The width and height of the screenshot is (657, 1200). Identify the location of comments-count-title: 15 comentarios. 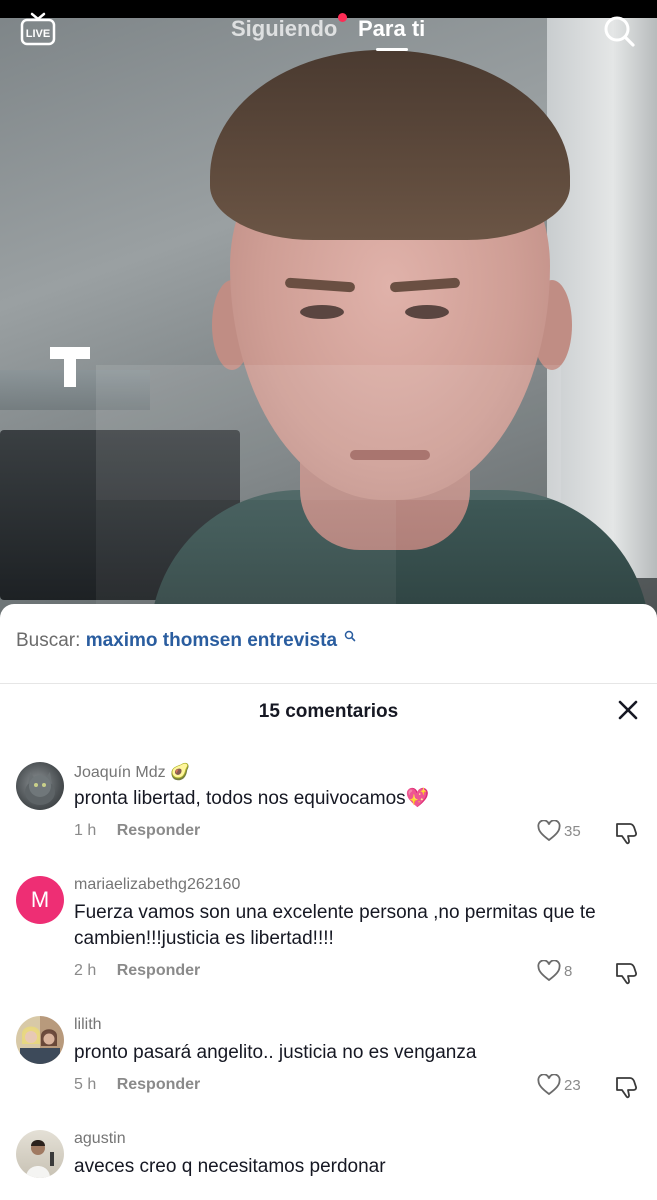
(328, 711).